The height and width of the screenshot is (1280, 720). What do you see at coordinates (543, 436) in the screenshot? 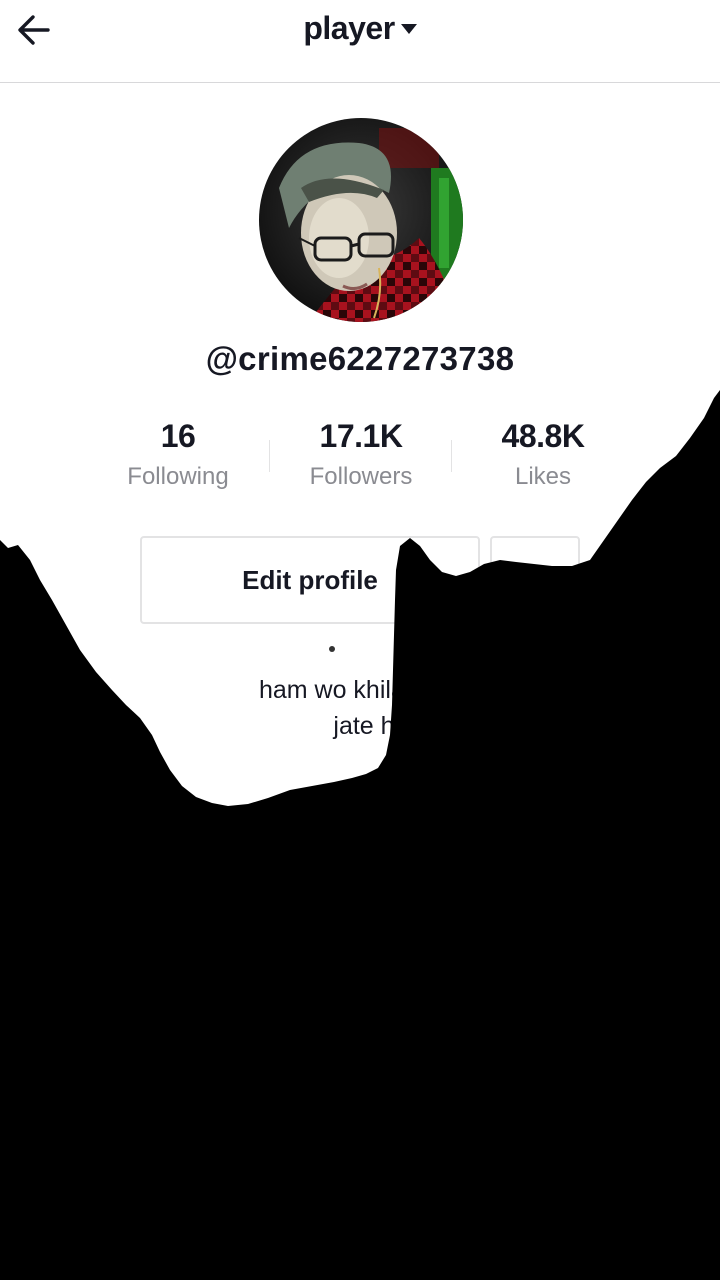
I see `likes-count: 48.8K` at bounding box center [543, 436].